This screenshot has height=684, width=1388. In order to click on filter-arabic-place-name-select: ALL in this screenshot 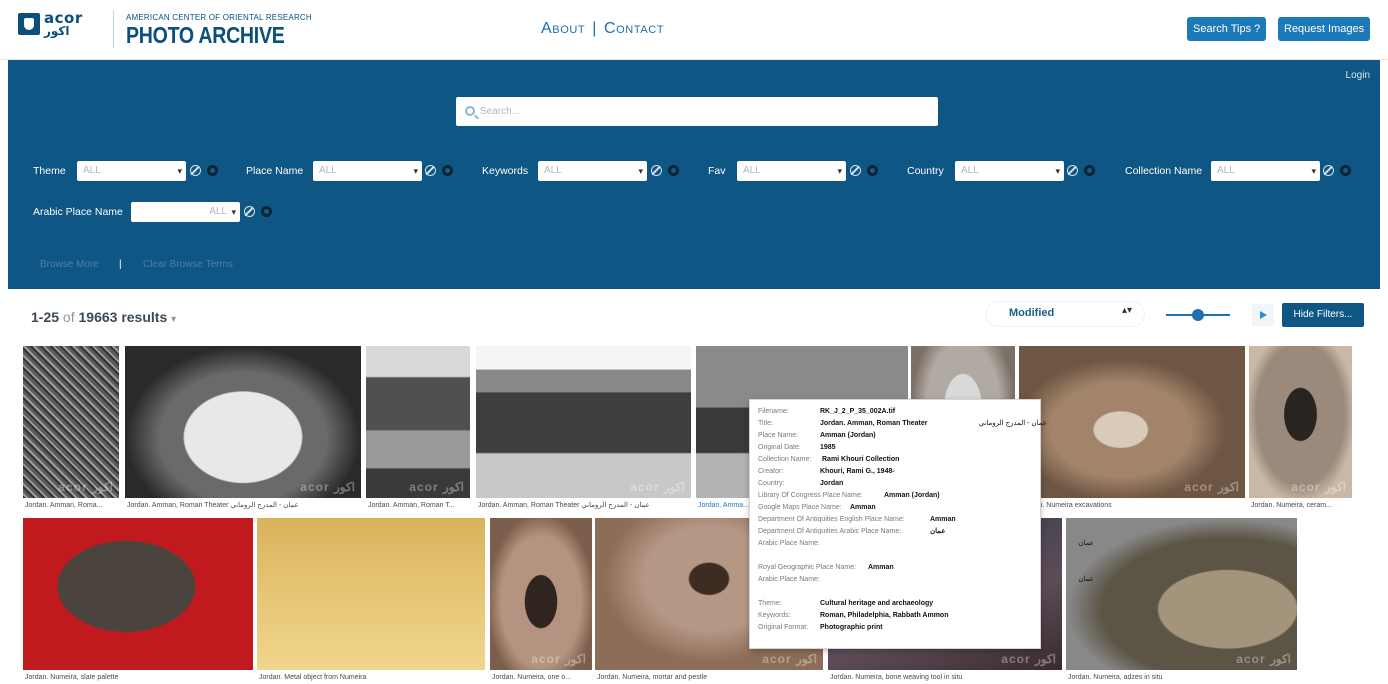, I will do `click(185, 212)`.